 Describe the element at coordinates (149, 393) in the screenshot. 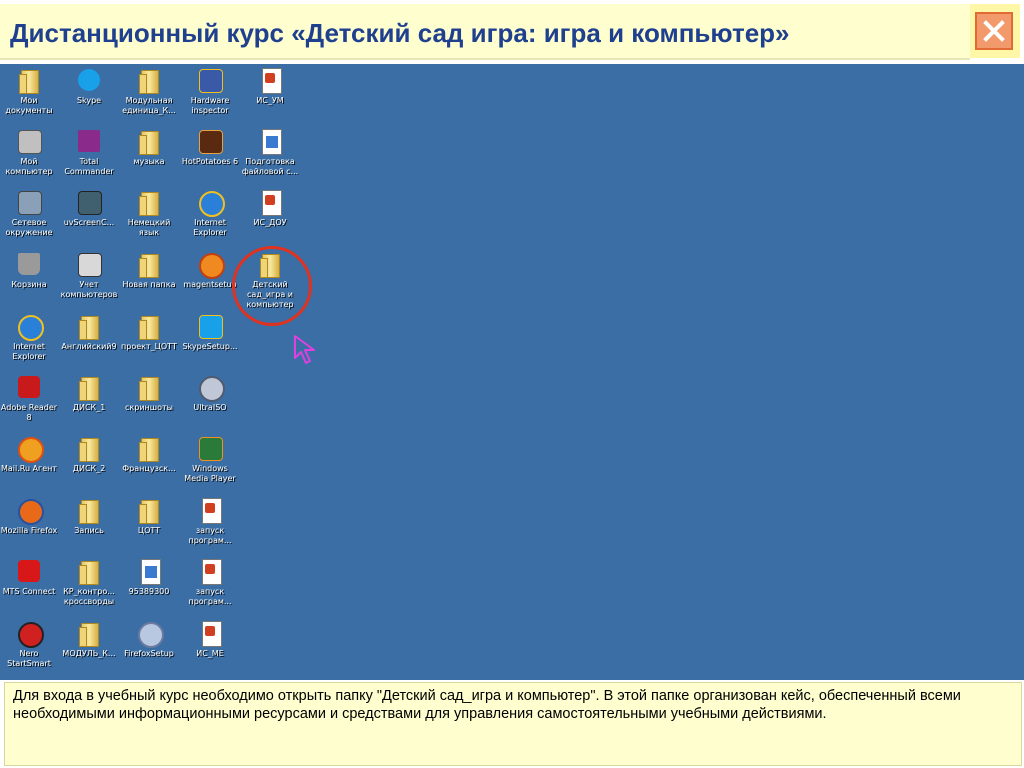

I see `desktop-icon-screenshots: скриншоты` at that location.